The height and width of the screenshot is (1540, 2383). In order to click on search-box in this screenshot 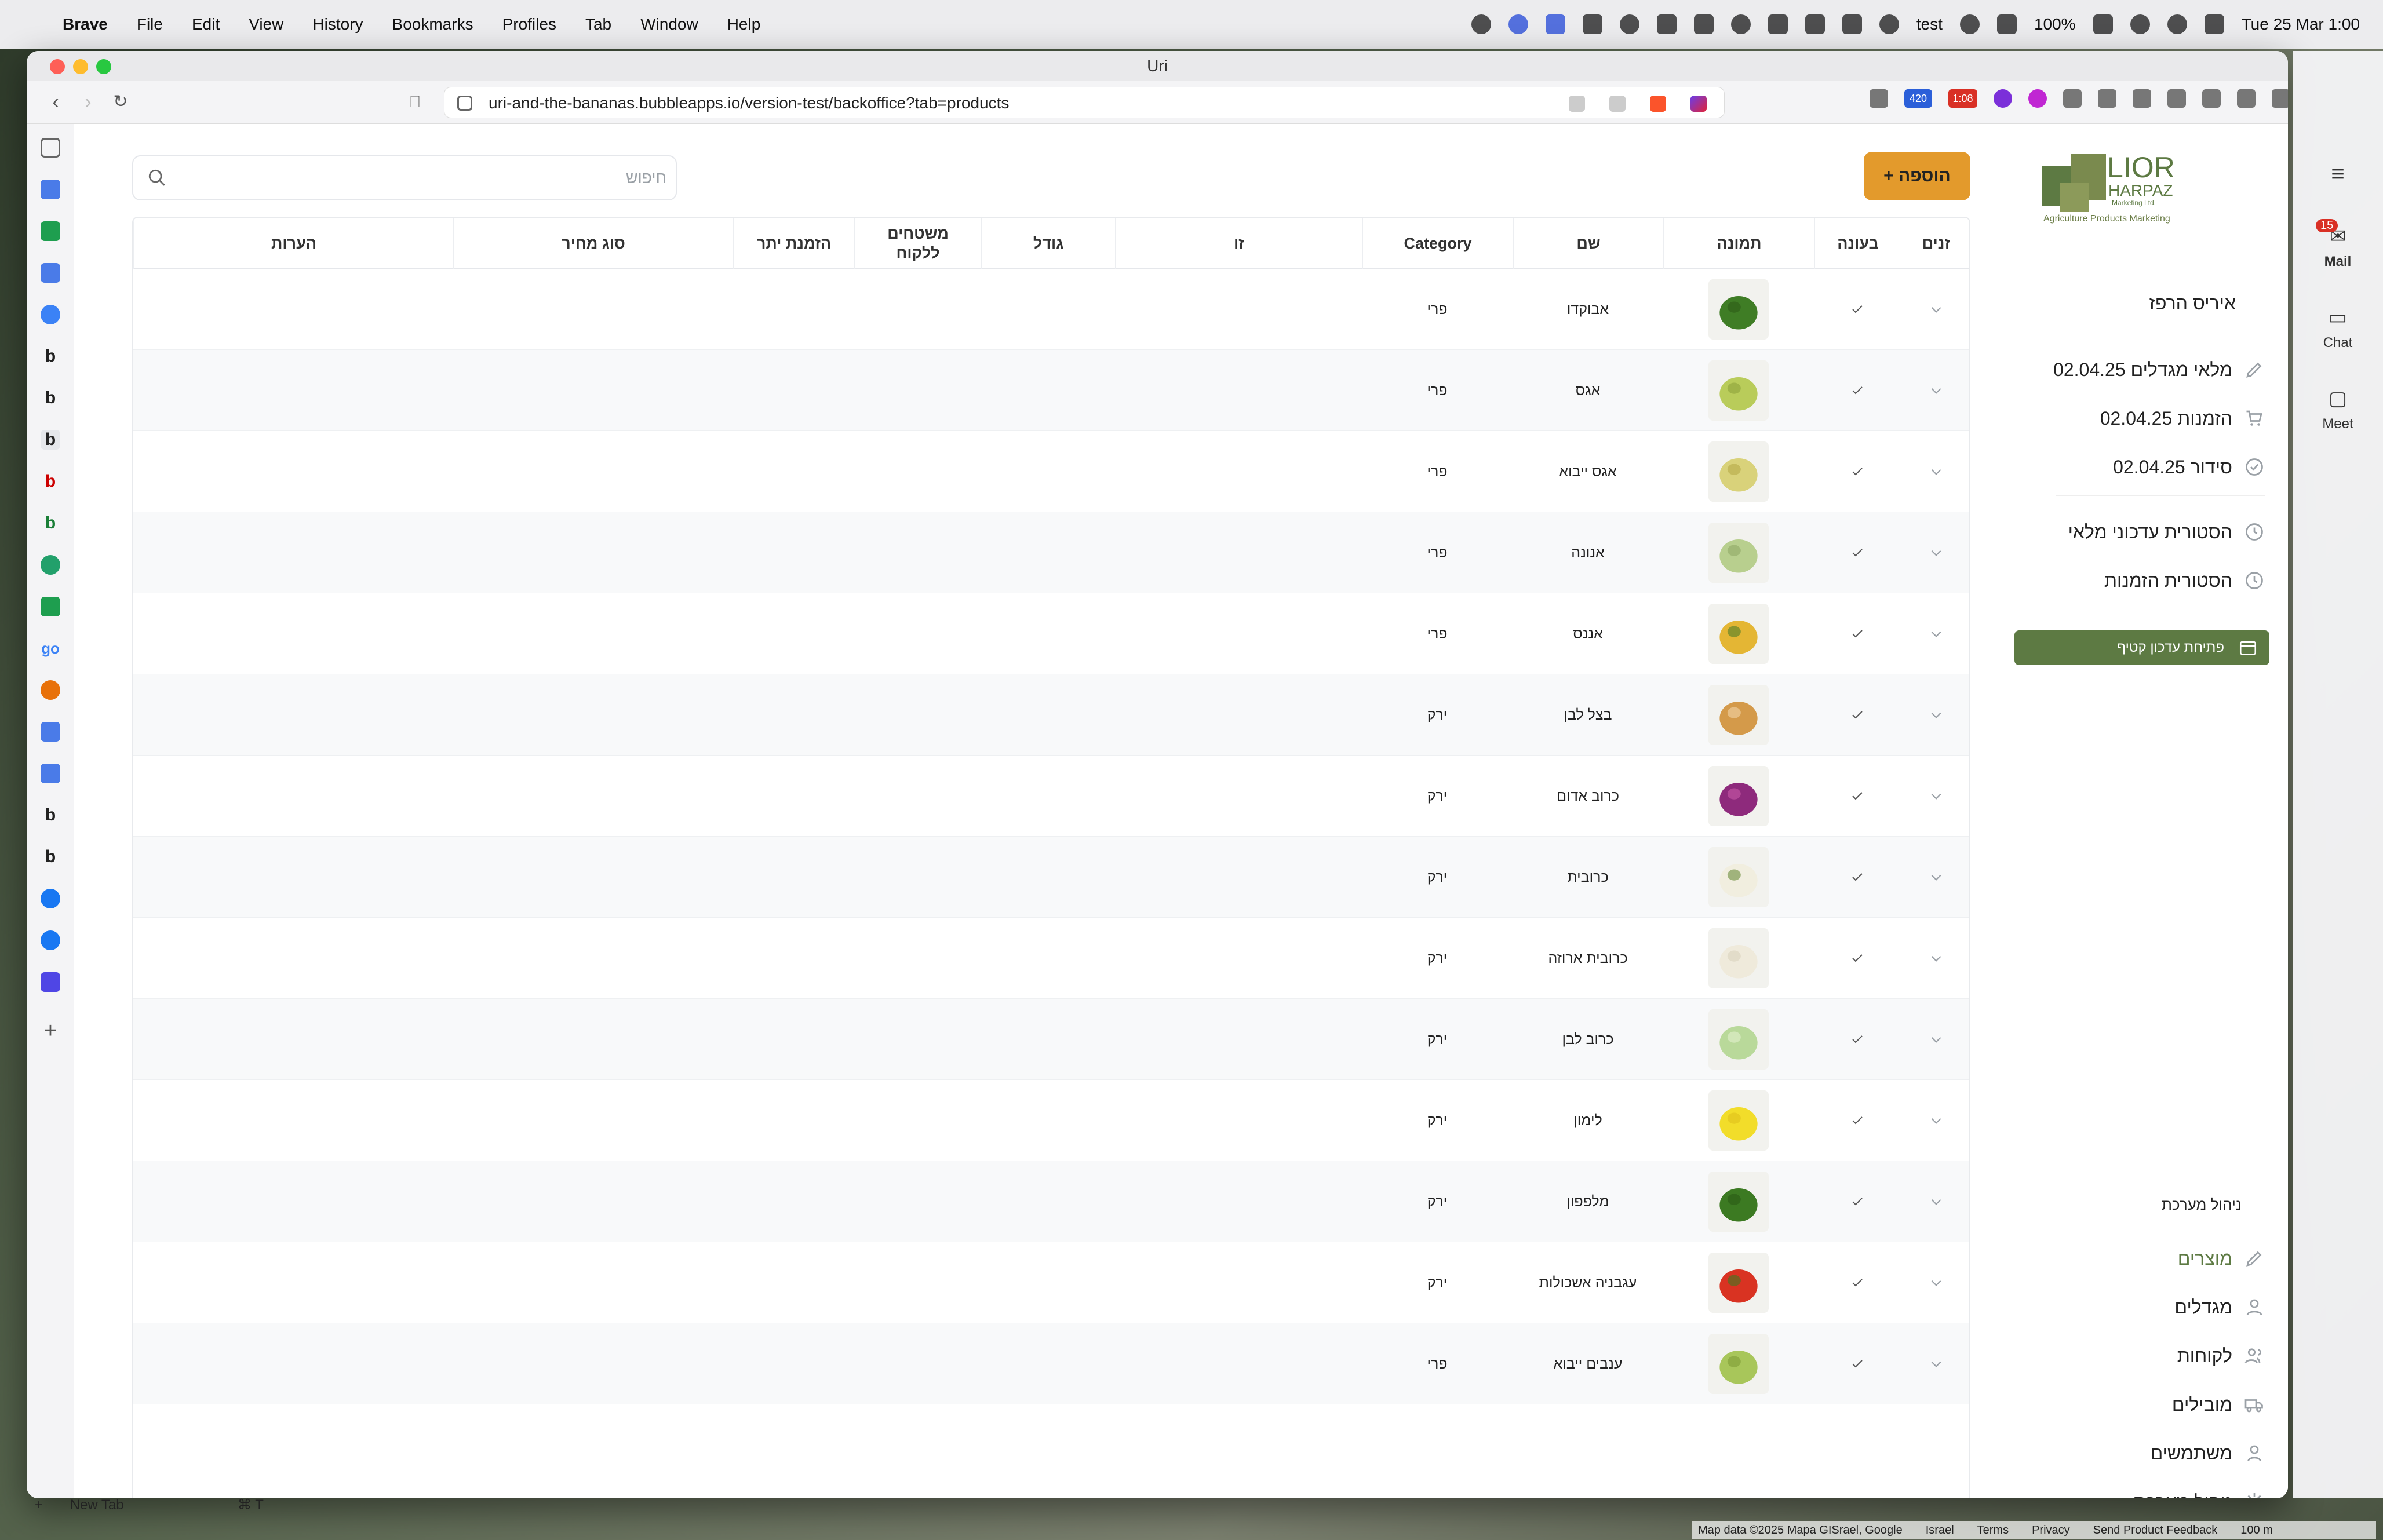, I will do `click(404, 178)`.